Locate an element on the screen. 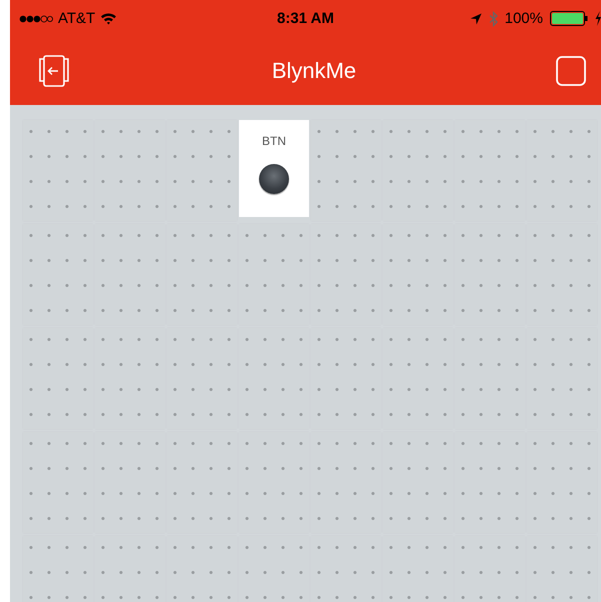 The width and height of the screenshot is (601, 602). round-button is located at coordinates (274, 179).